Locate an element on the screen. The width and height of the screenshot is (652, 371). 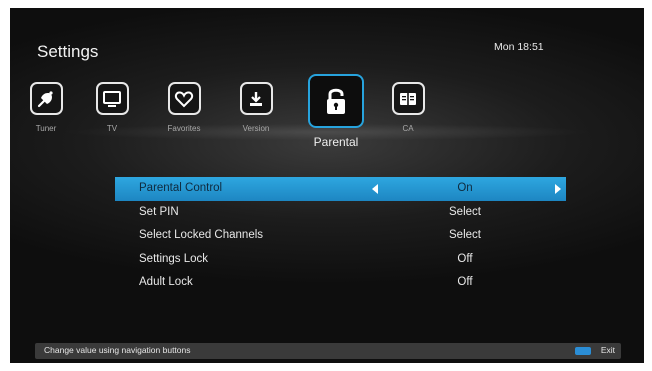
category-version: Version is located at coordinates (256, 107).